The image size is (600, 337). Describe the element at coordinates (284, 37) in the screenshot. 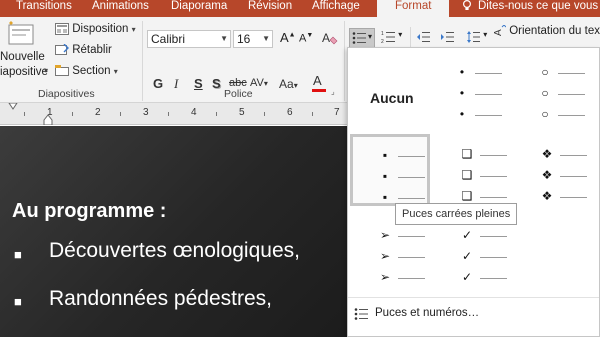

I see `grow-font-icon: A` at that location.